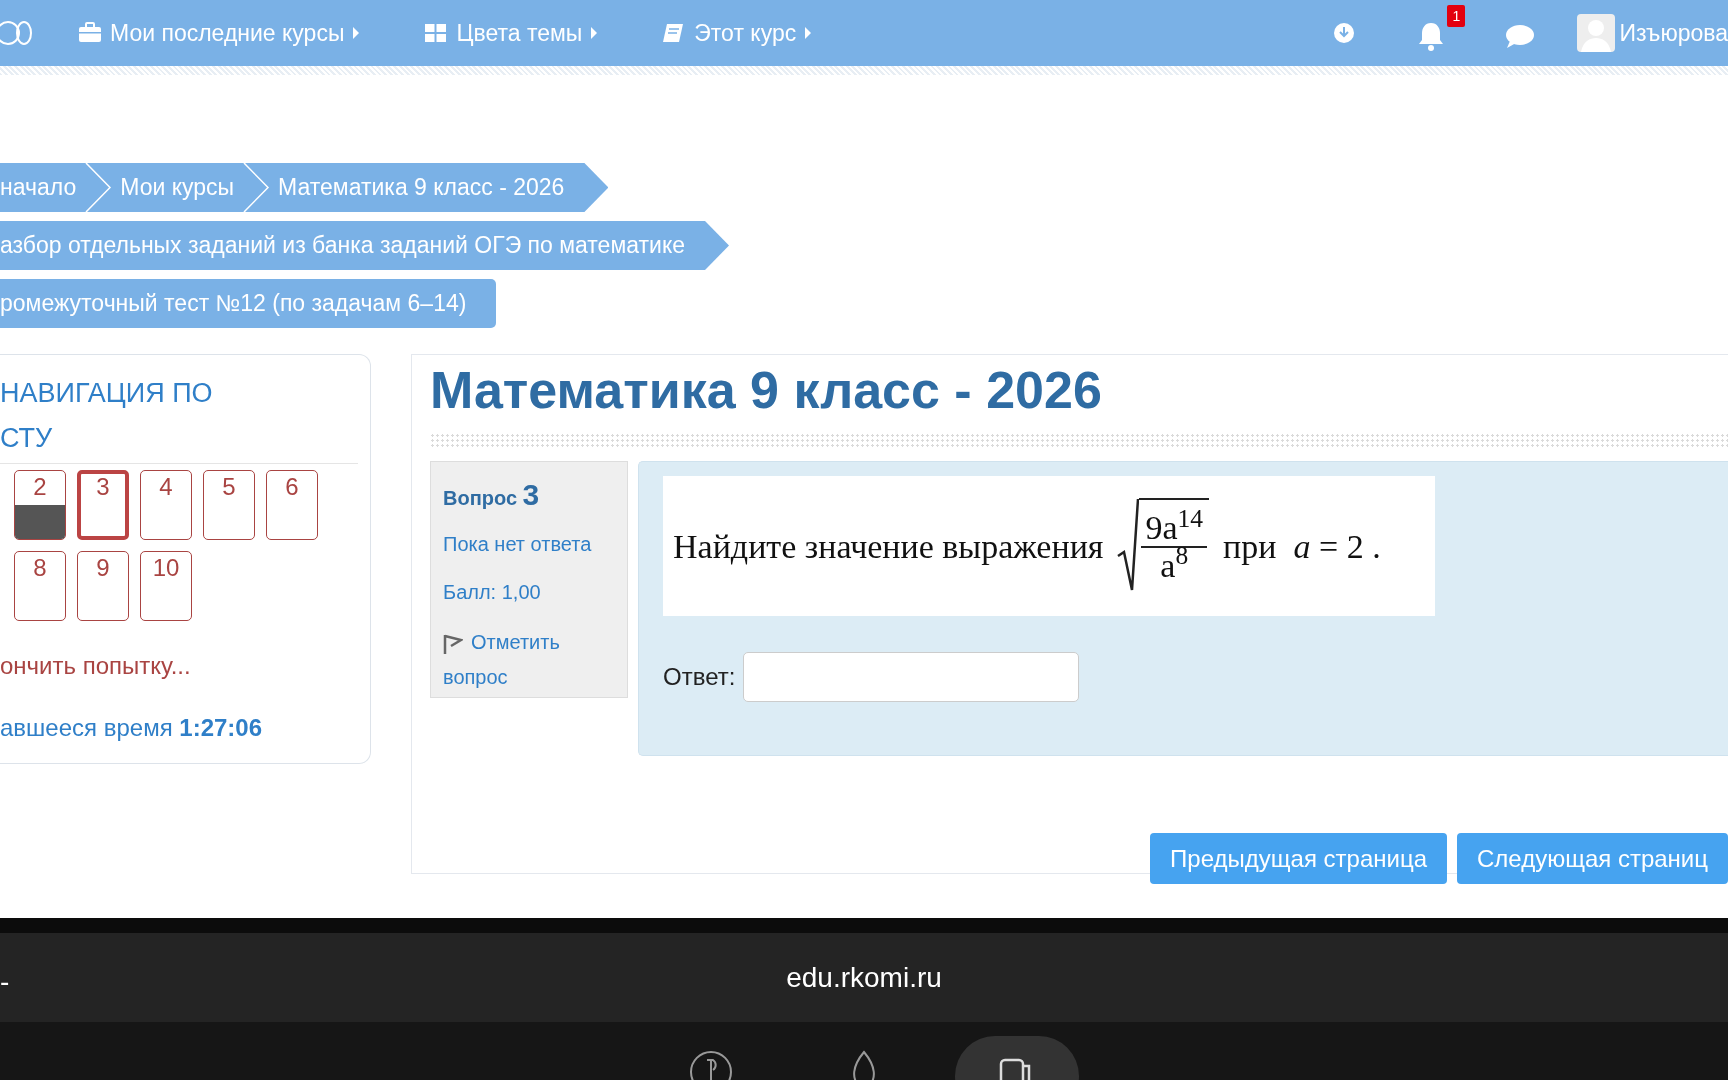 This screenshot has width=1728, height=1080. Describe the element at coordinates (5, 982) in the screenshot. I see `address-bar-fragment: -` at that location.